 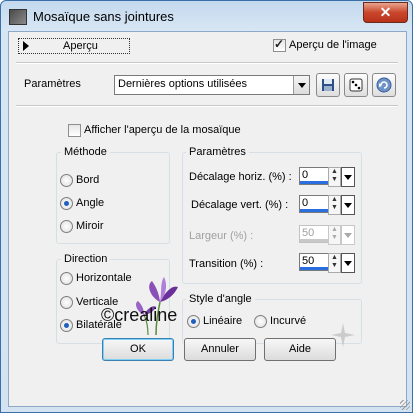 What do you see at coordinates (260, 321) in the screenshot?
I see `corner-curved-radio` at bounding box center [260, 321].